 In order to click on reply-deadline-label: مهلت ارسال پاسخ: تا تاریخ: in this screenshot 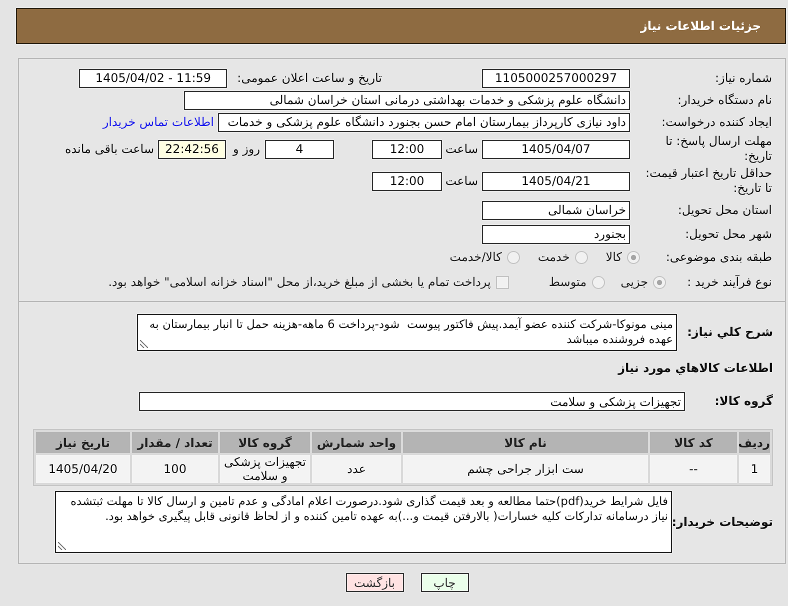, I will do `click(718, 149)`.